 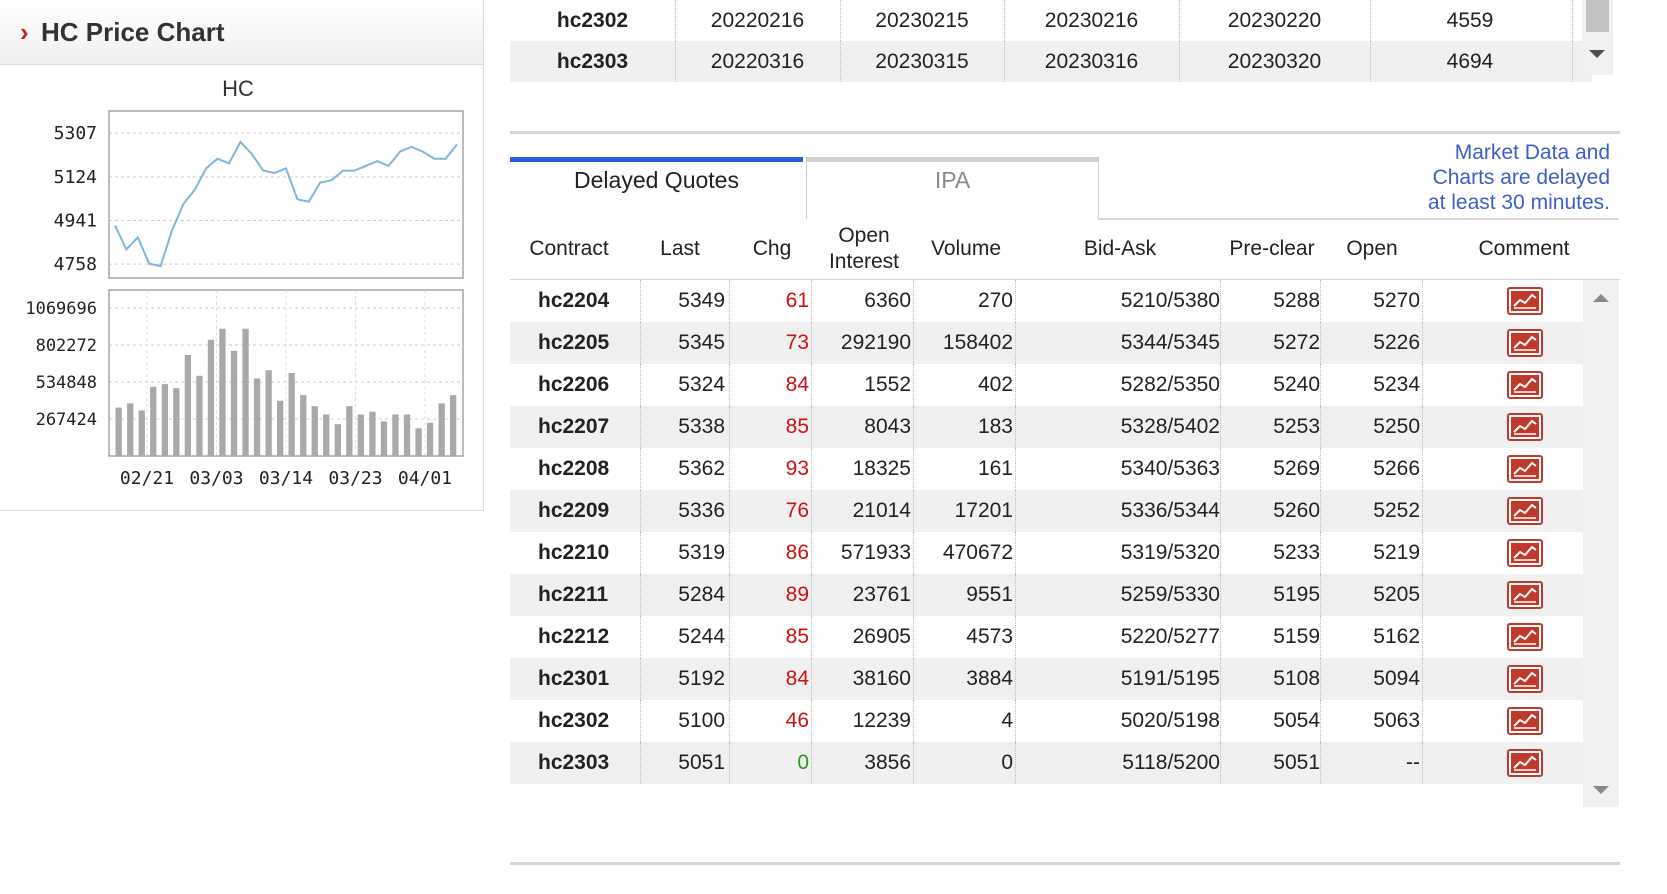 What do you see at coordinates (1046, 637) in the screenshot?
I see `table-row: hc2212 5244 85 26905 4573 5220/5277 5159 5162` at bounding box center [1046, 637].